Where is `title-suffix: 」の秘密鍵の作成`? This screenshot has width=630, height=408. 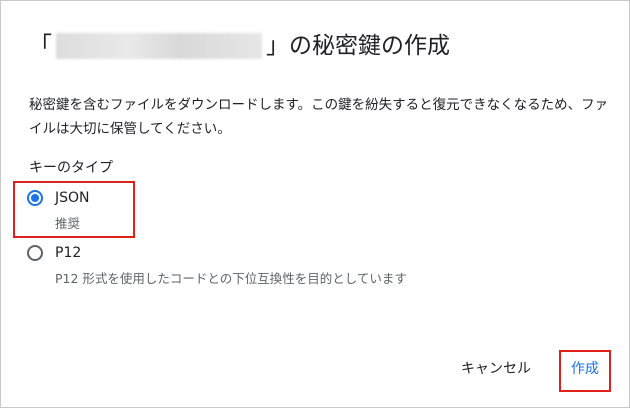
title-suffix: 」の秘密鍵の作成 is located at coordinates (358, 46).